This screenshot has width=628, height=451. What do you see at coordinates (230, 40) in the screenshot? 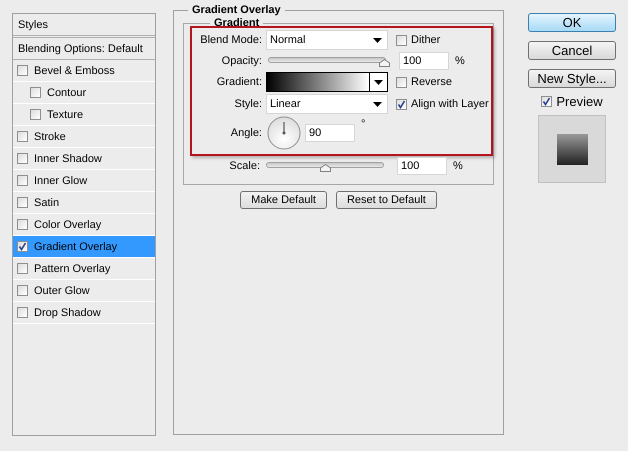
I see `field-label: Blend Mode:` at bounding box center [230, 40].